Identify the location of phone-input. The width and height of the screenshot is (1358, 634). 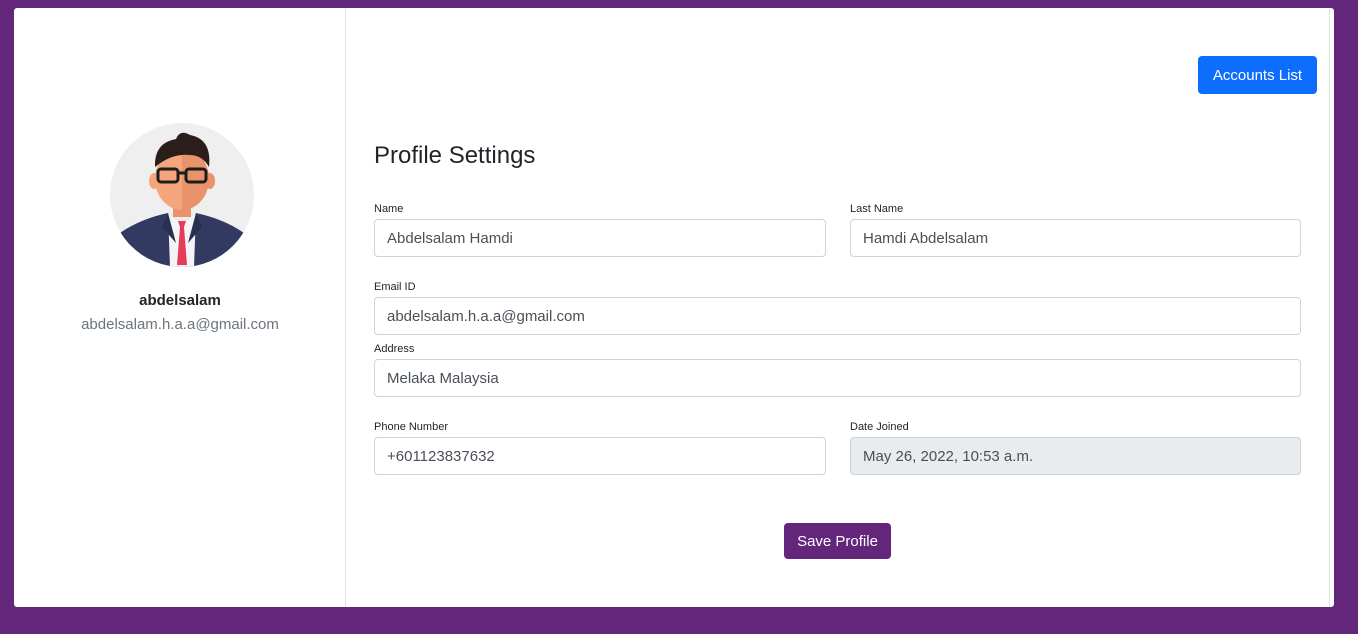
(600, 456).